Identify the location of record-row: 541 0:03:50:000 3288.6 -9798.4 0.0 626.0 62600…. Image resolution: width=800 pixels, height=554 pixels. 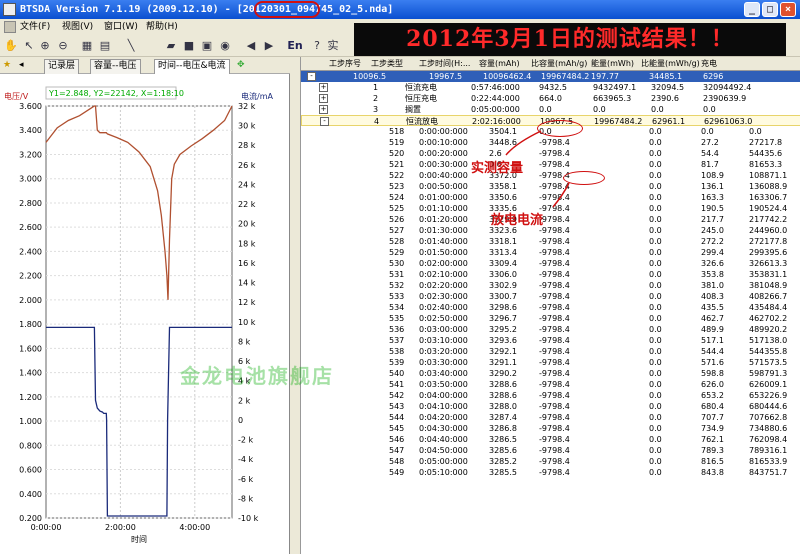
(550, 384).